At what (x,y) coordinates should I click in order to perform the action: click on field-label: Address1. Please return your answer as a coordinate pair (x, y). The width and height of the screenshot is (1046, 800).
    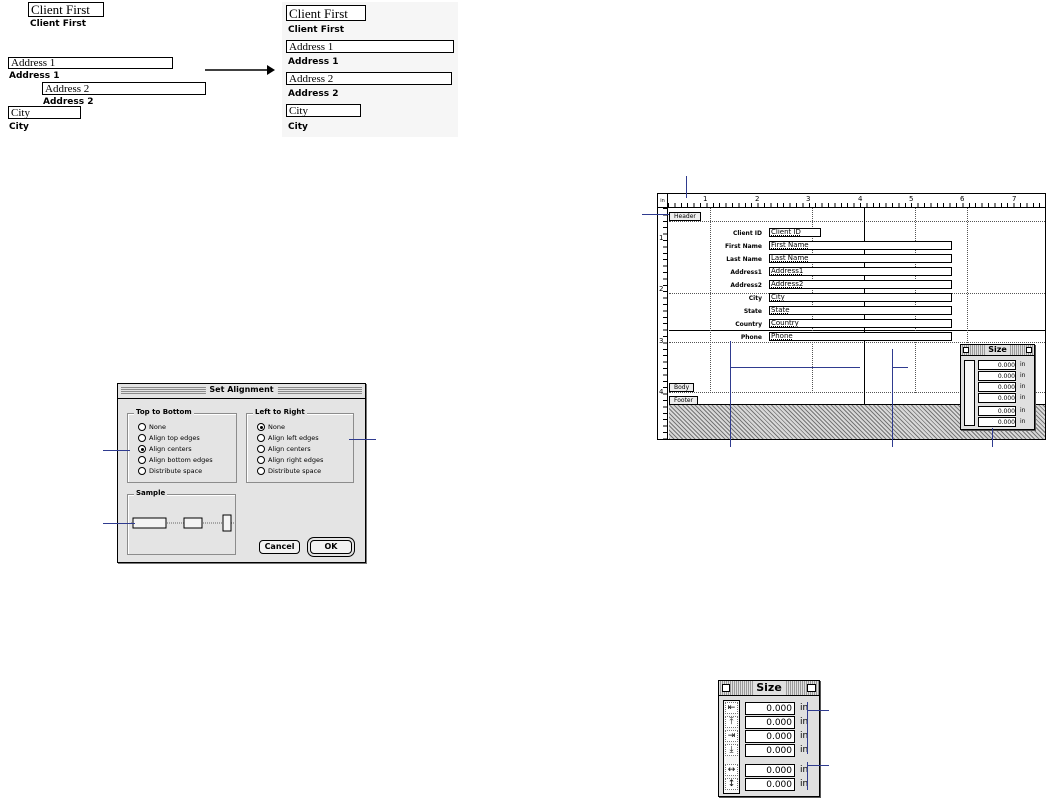
    Looking at the image, I should click on (746, 272).